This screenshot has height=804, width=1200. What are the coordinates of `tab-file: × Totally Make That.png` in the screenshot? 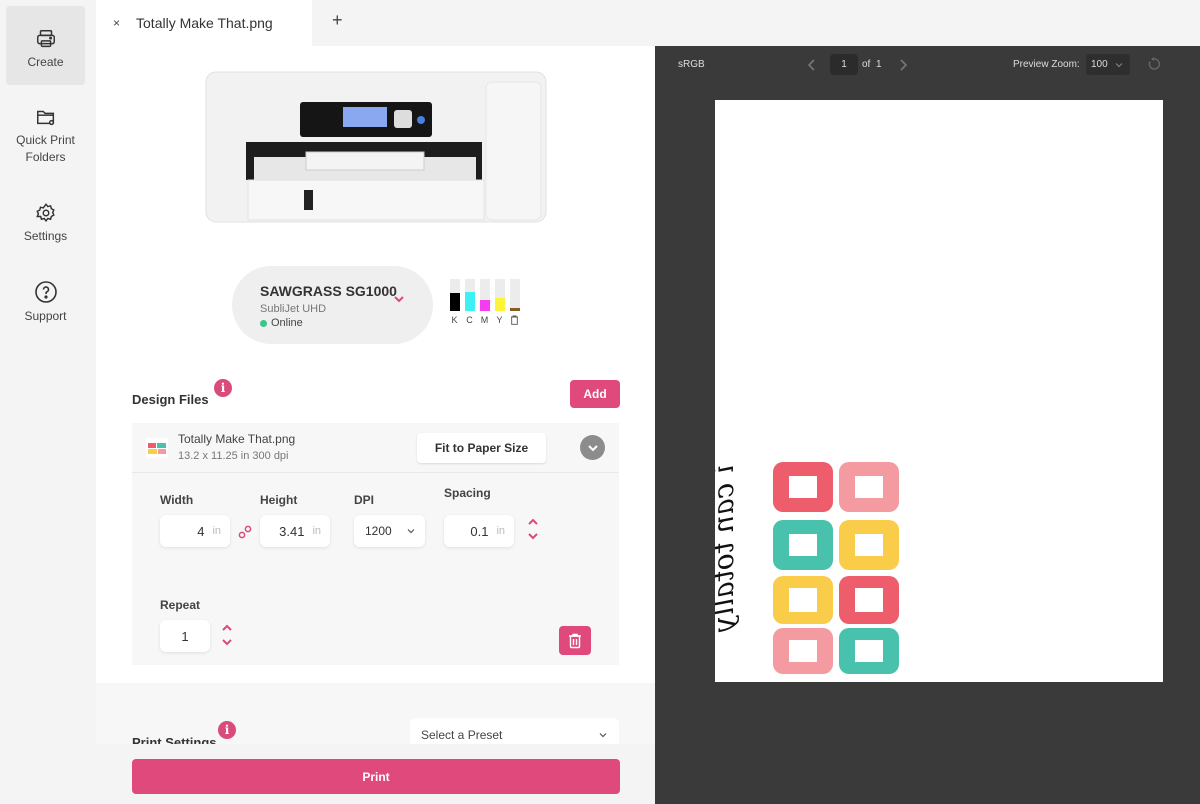 It's located at (204, 23).